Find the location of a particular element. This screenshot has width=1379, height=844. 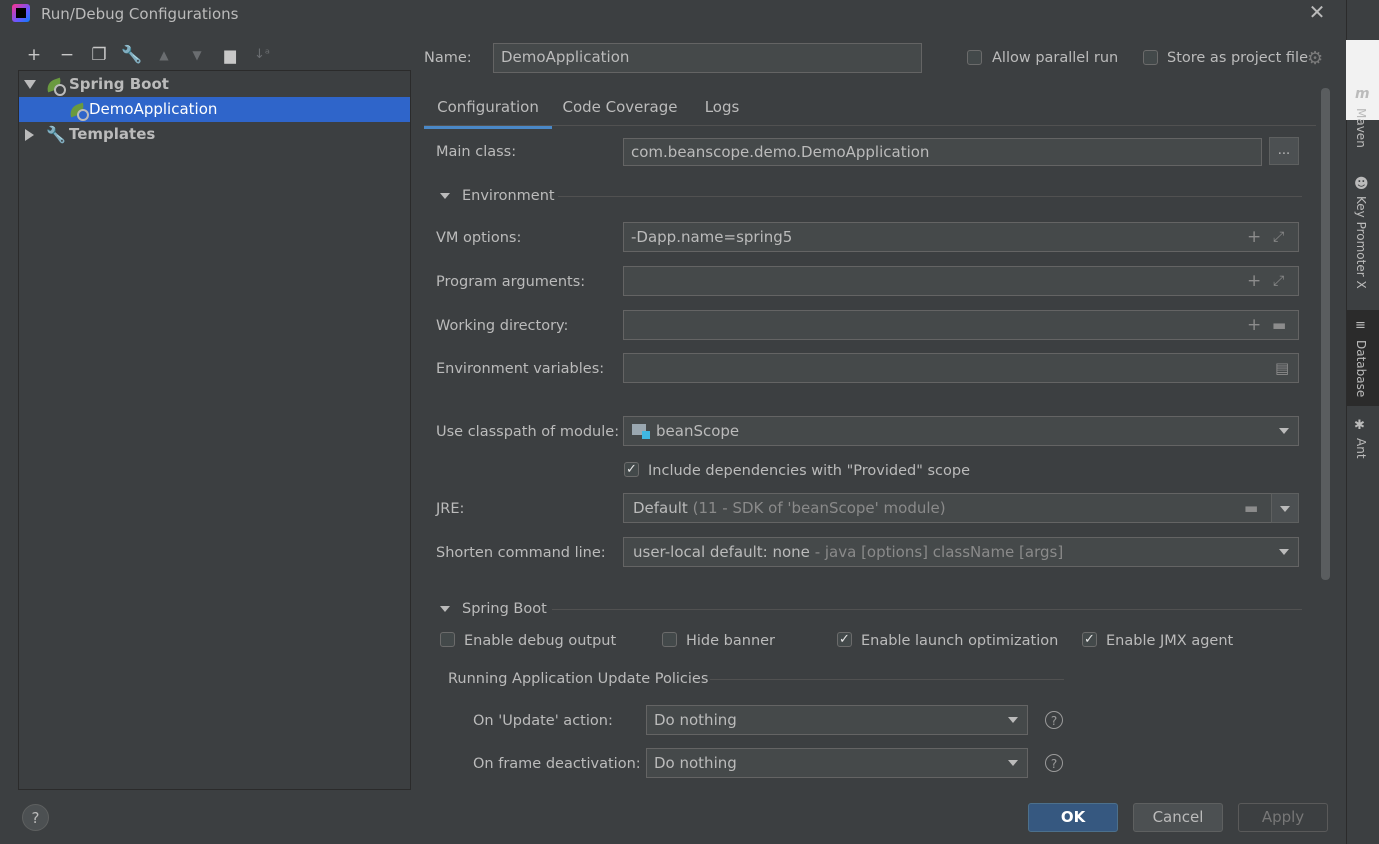

enable-debug-checkbox is located at coordinates (447, 639).